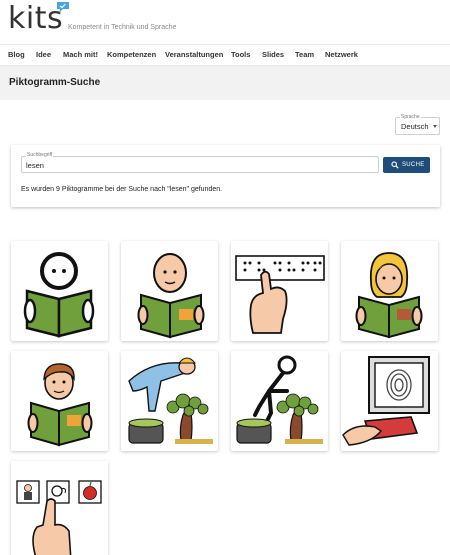 This screenshot has width=450, height=555. What do you see at coordinates (280, 294) in the screenshot?
I see `braille-reading-icon` at bounding box center [280, 294].